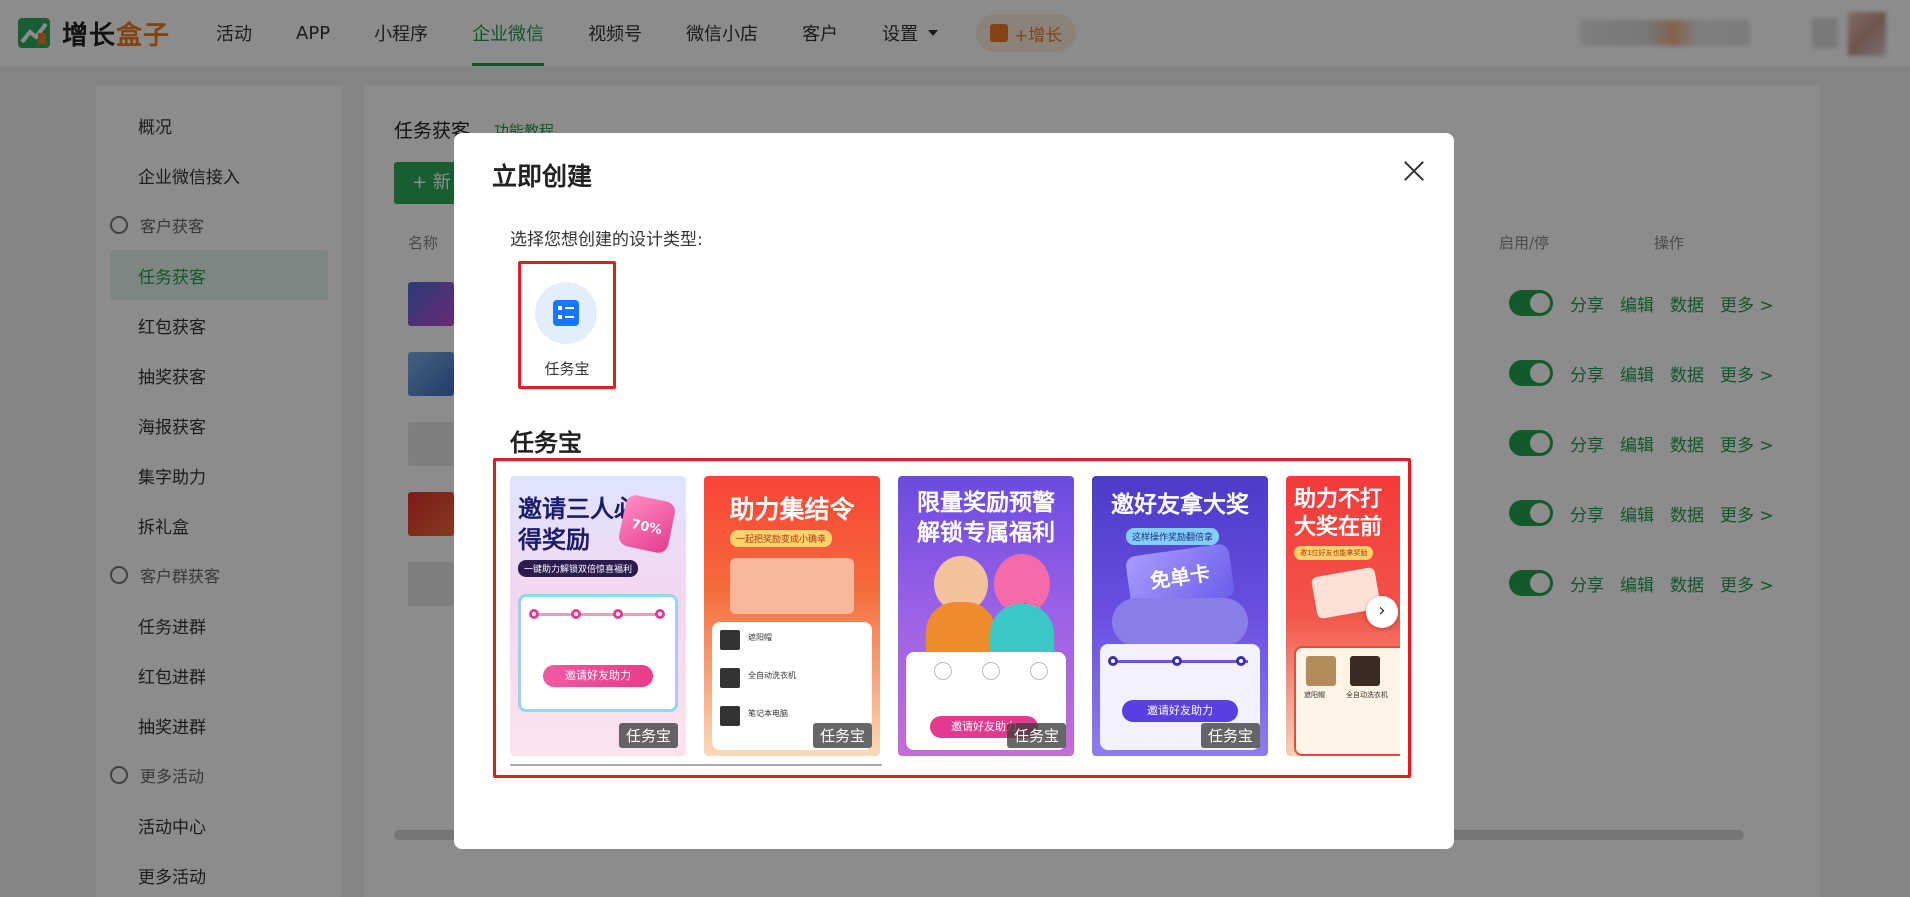  What do you see at coordinates (696, 765) in the screenshot?
I see `gallery-scrollbar` at bounding box center [696, 765].